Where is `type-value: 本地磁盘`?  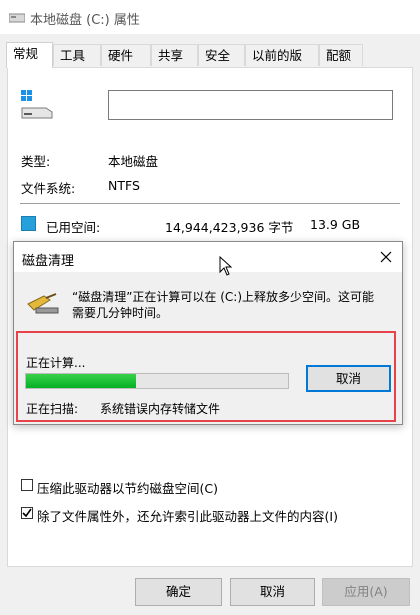
type-value: 本地磁盘 is located at coordinates (133, 161).